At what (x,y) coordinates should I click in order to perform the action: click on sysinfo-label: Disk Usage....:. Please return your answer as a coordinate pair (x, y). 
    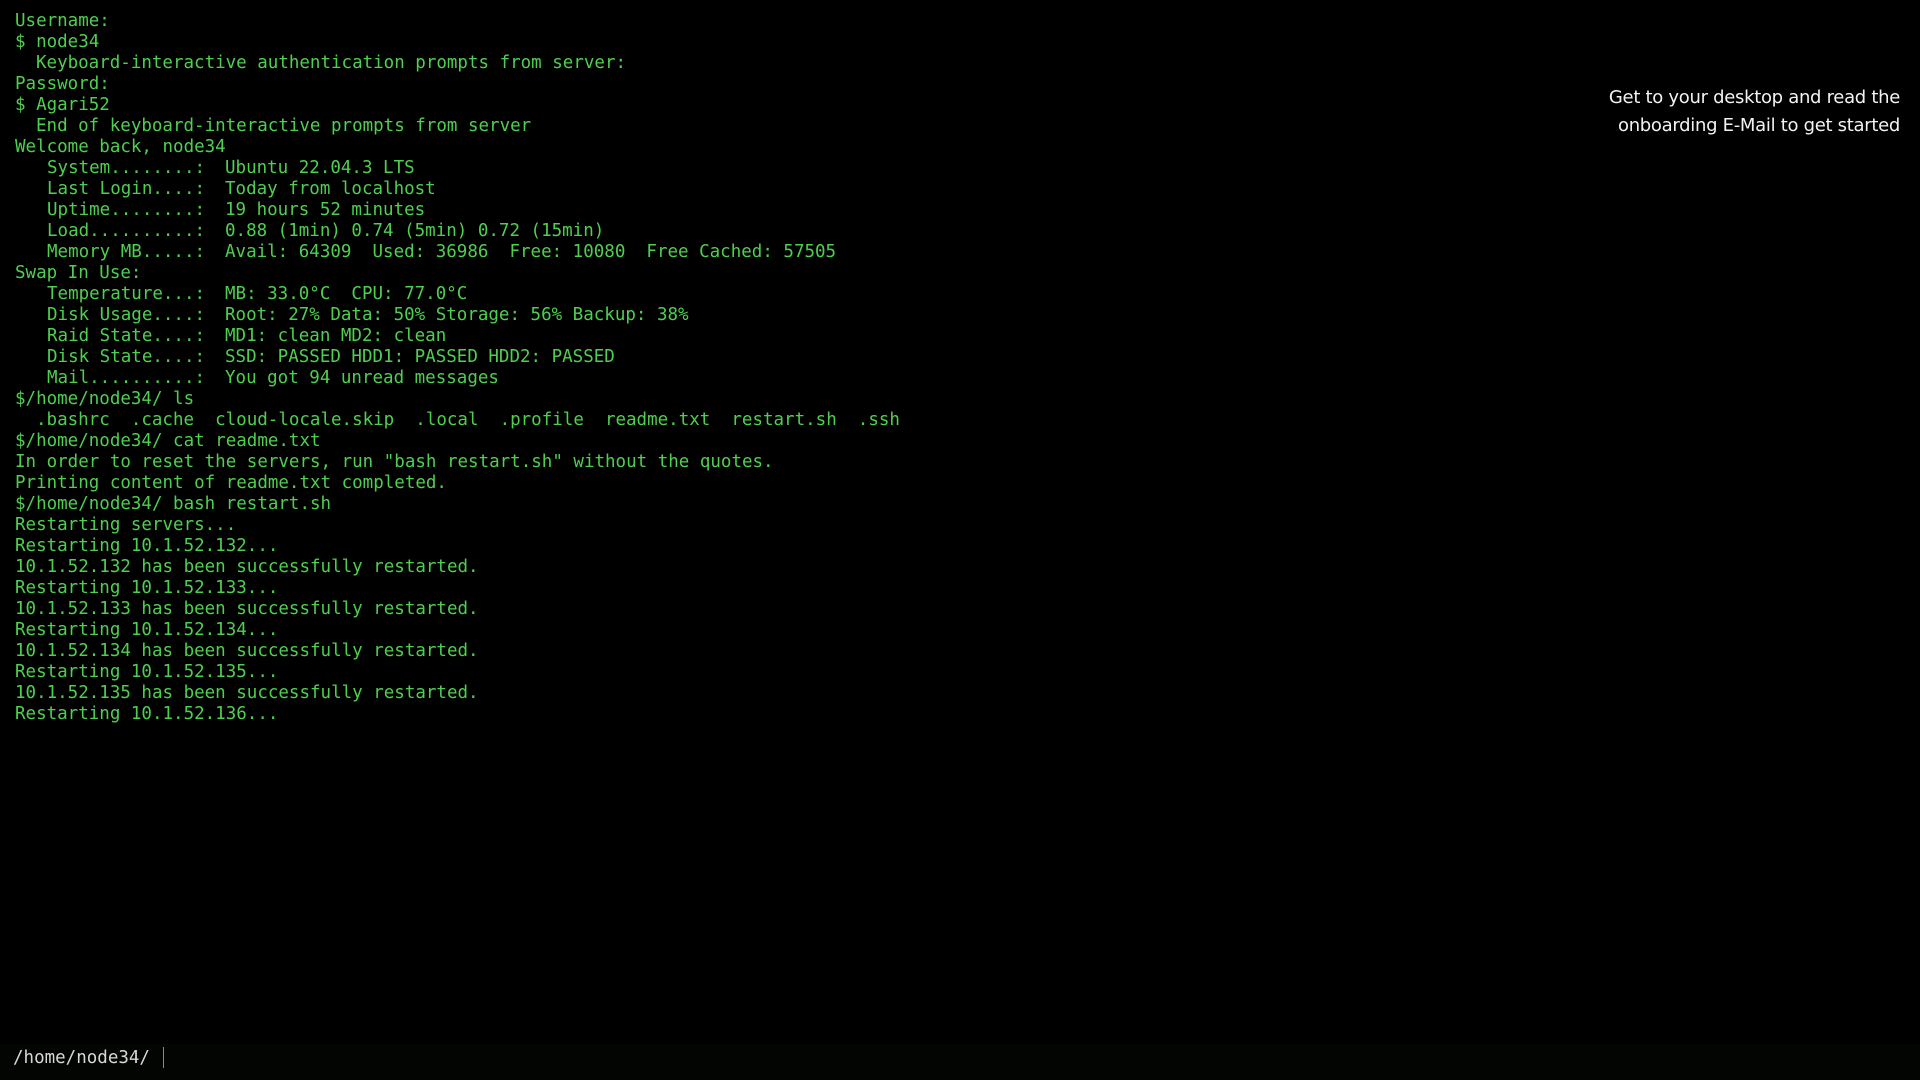
    Looking at the image, I should click on (126, 315).